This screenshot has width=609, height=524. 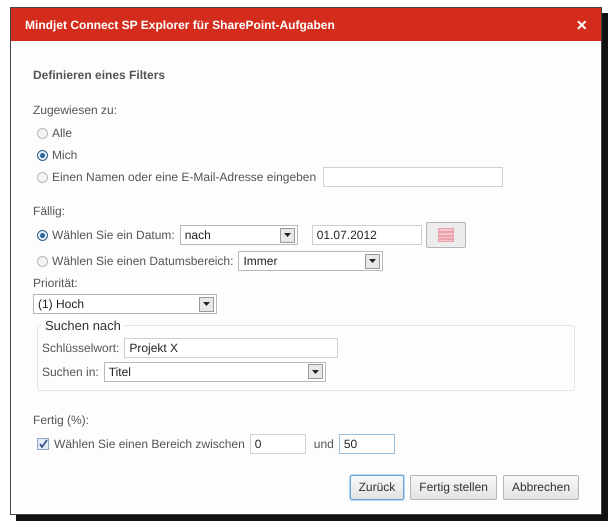 I want to click on group-title: Suchen nach, so click(x=83, y=326).